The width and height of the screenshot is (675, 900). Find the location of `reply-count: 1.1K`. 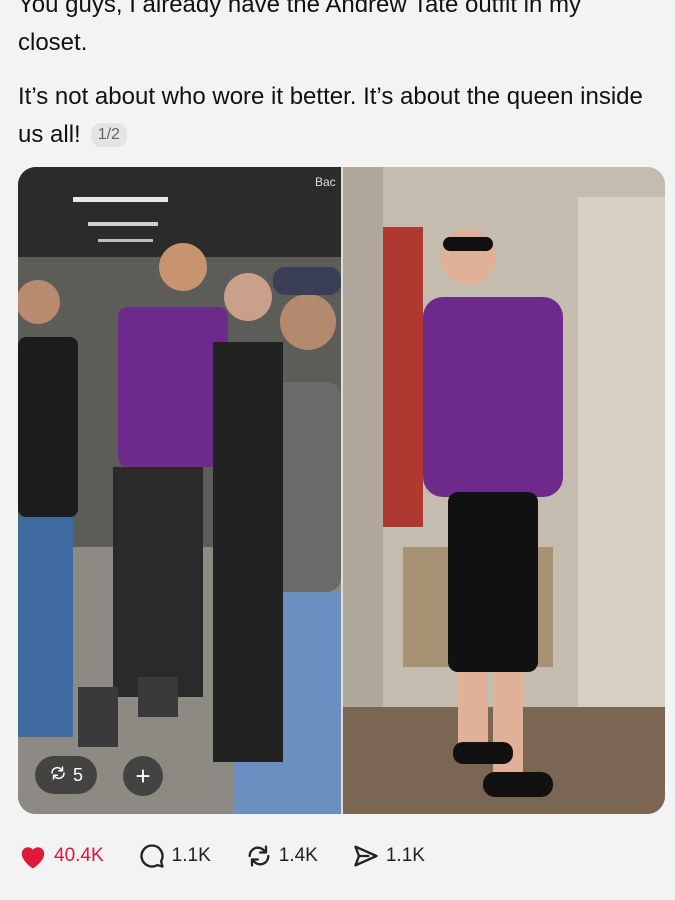

reply-count: 1.1K is located at coordinates (191, 855).